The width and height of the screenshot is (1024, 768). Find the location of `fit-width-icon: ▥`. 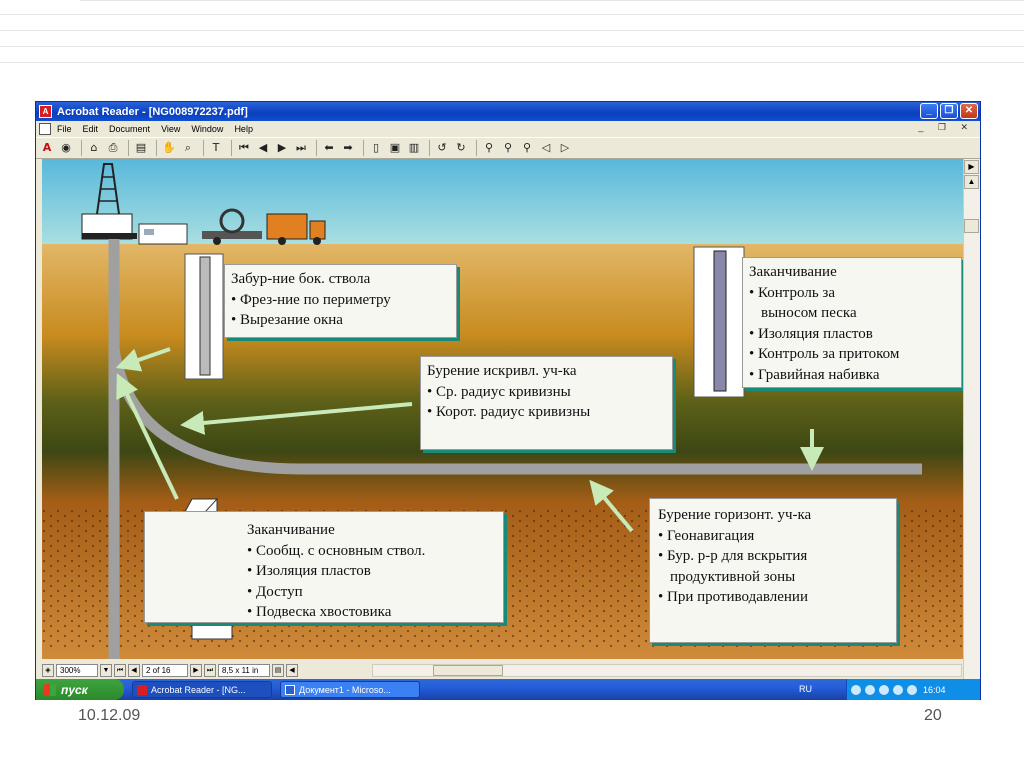

fit-width-icon: ▥ is located at coordinates (414, 148).